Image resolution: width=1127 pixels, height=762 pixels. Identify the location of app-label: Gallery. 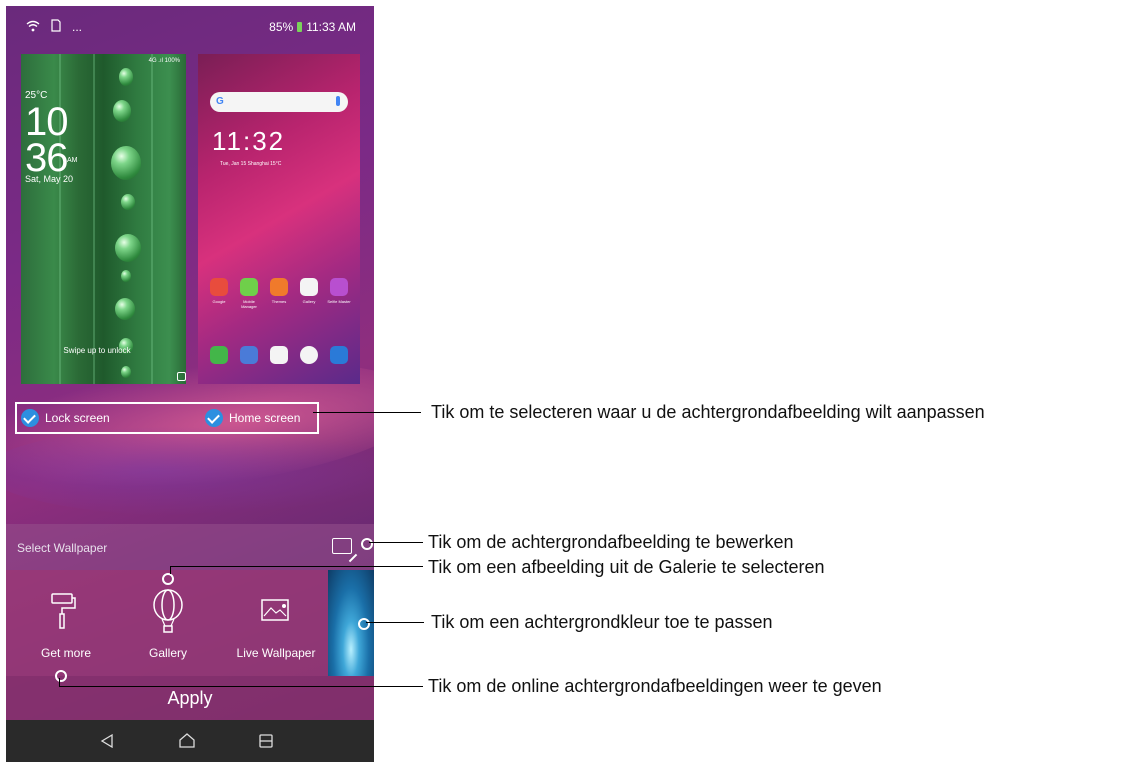
(309, 301).